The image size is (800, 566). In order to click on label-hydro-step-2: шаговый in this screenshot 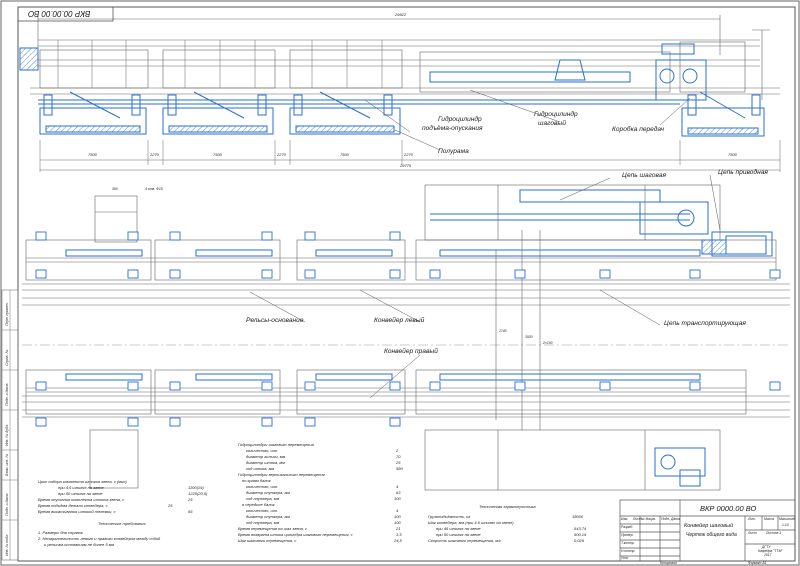, I will do `click(552, 123)`.